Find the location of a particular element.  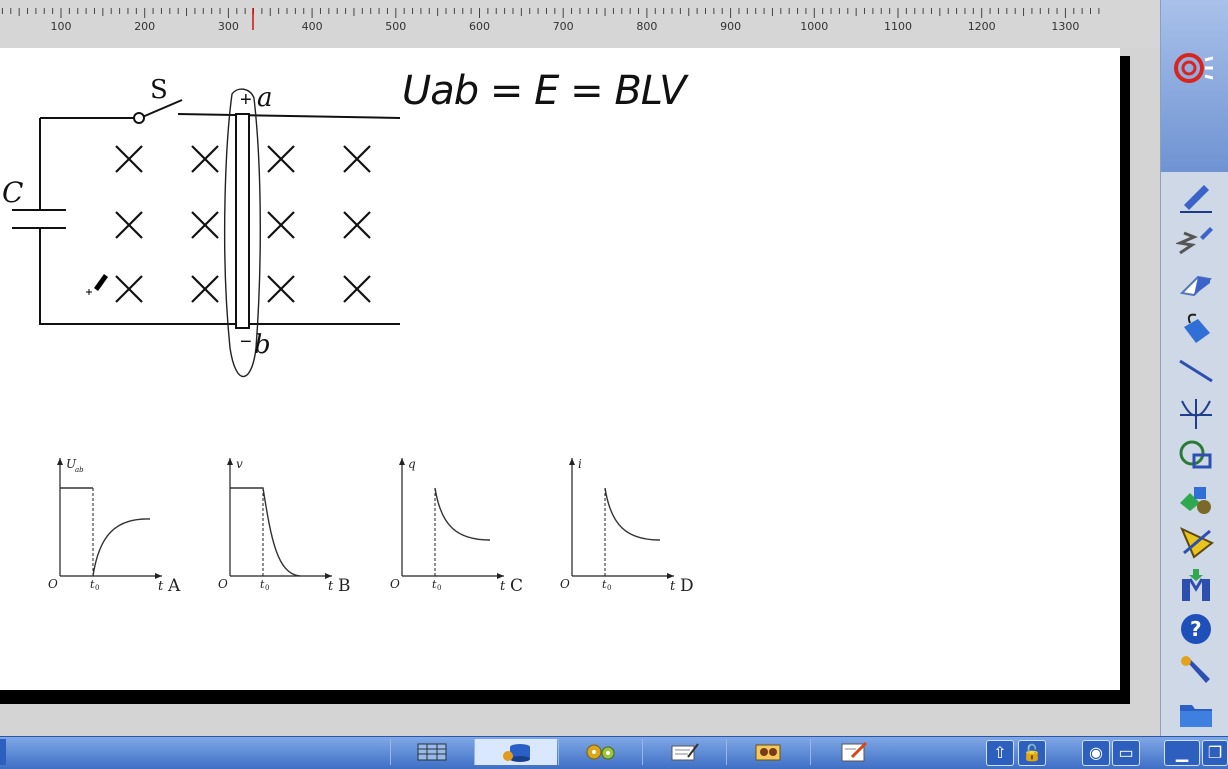

shape-tool-button is located at coordinates (1196, 455).